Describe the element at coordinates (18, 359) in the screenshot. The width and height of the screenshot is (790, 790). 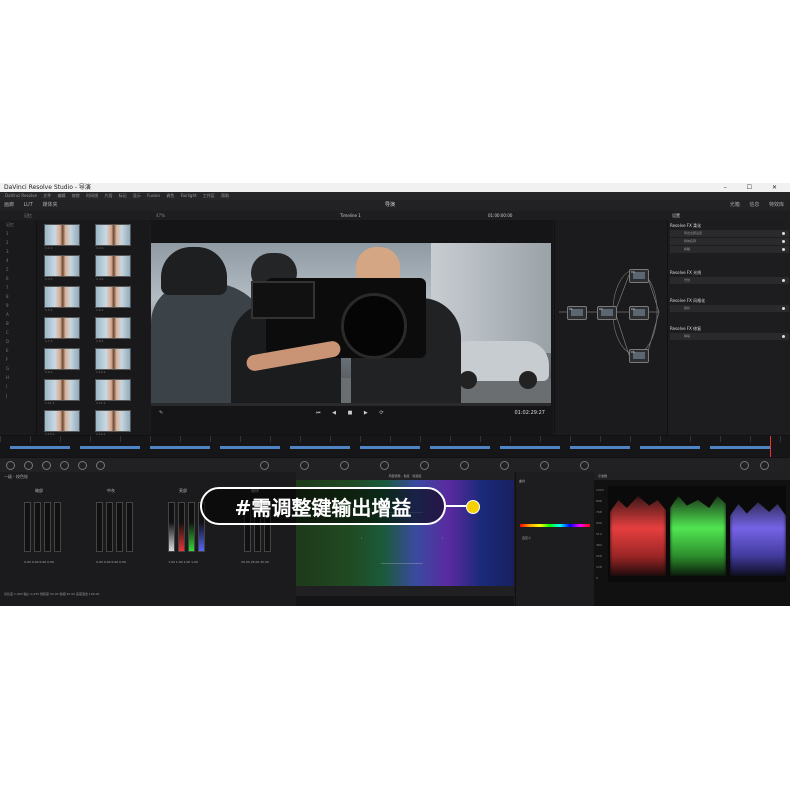
I see `album-item: F` at that location.